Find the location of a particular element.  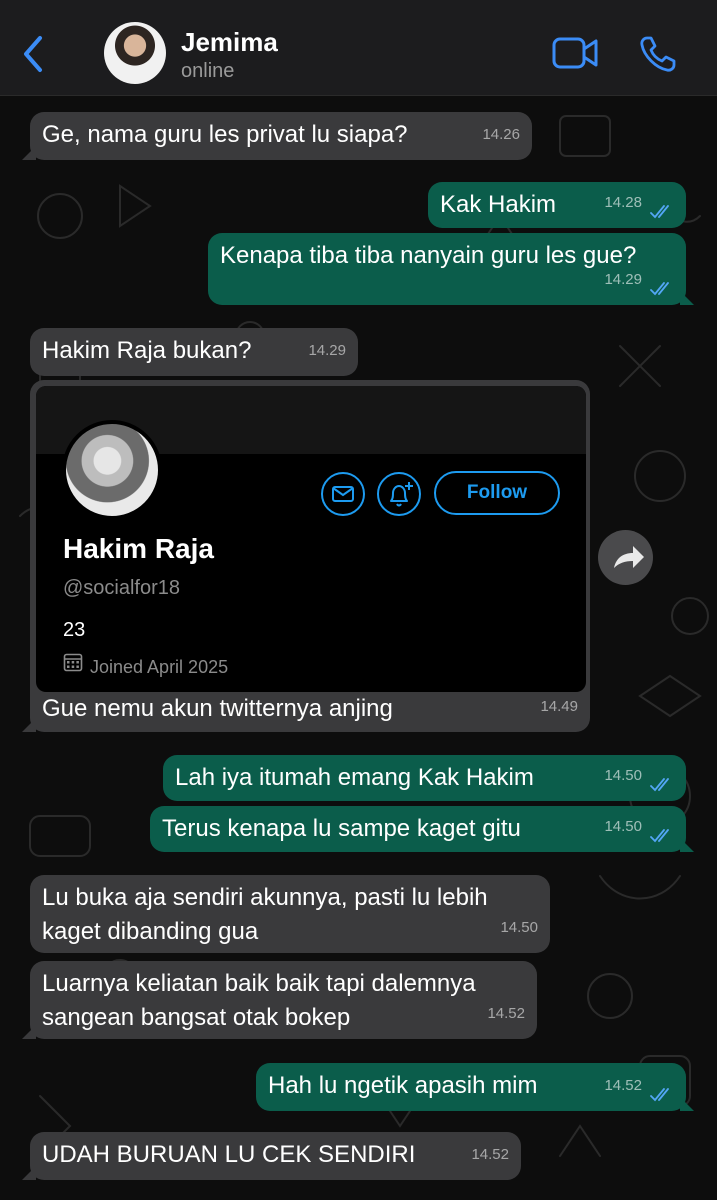

message-outgoing: Hah lu ngetik apasih mim 14.52 is located at coordinates (475, 1087).